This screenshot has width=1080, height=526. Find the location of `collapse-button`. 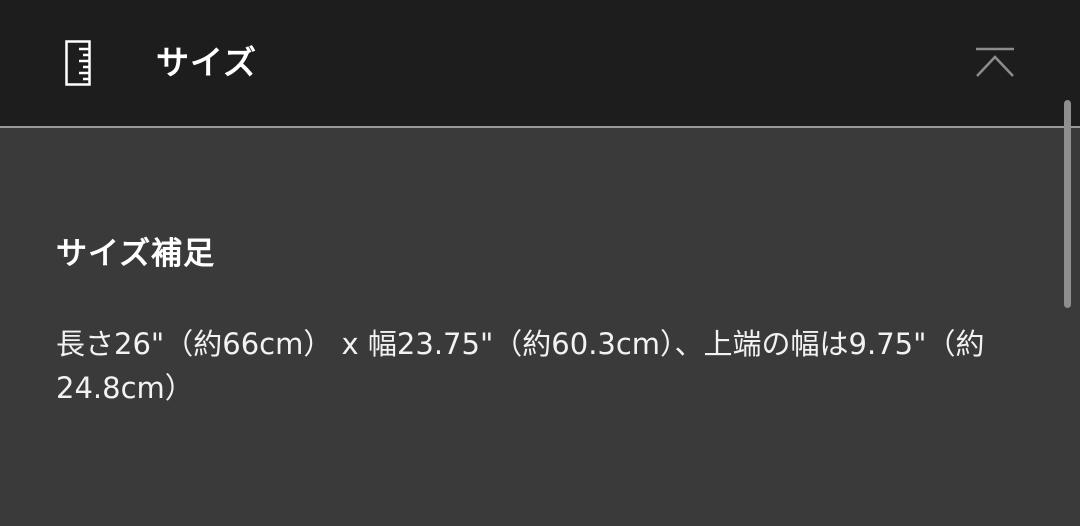

collapse-button is located at coordinates (995, 63).